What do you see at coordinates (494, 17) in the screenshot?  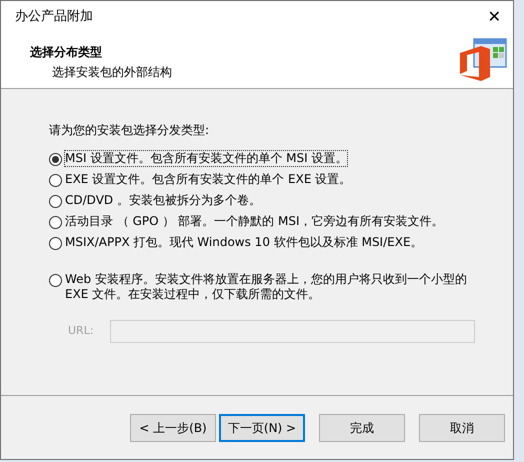 I see `close-button: ✕` at bounding box center [494, 17].